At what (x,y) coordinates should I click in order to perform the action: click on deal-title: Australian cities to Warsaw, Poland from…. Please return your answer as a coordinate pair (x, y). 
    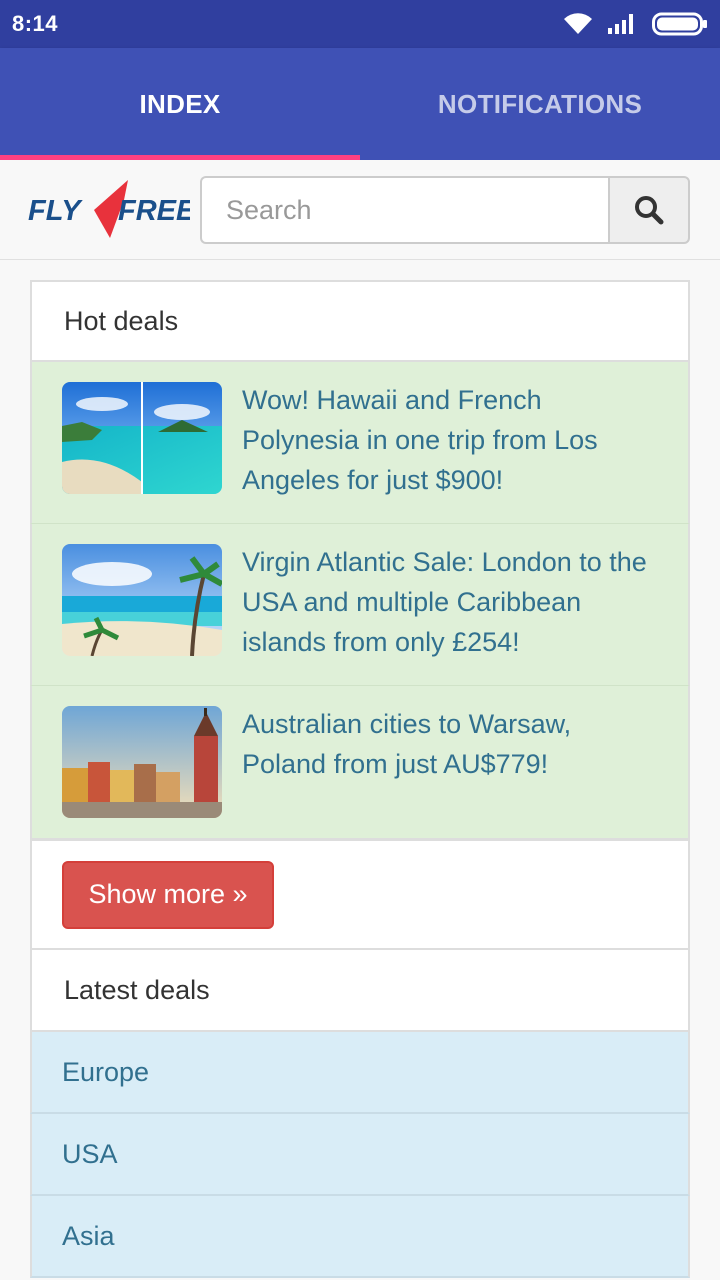
    Looking at the image, I should click on (450, 771).